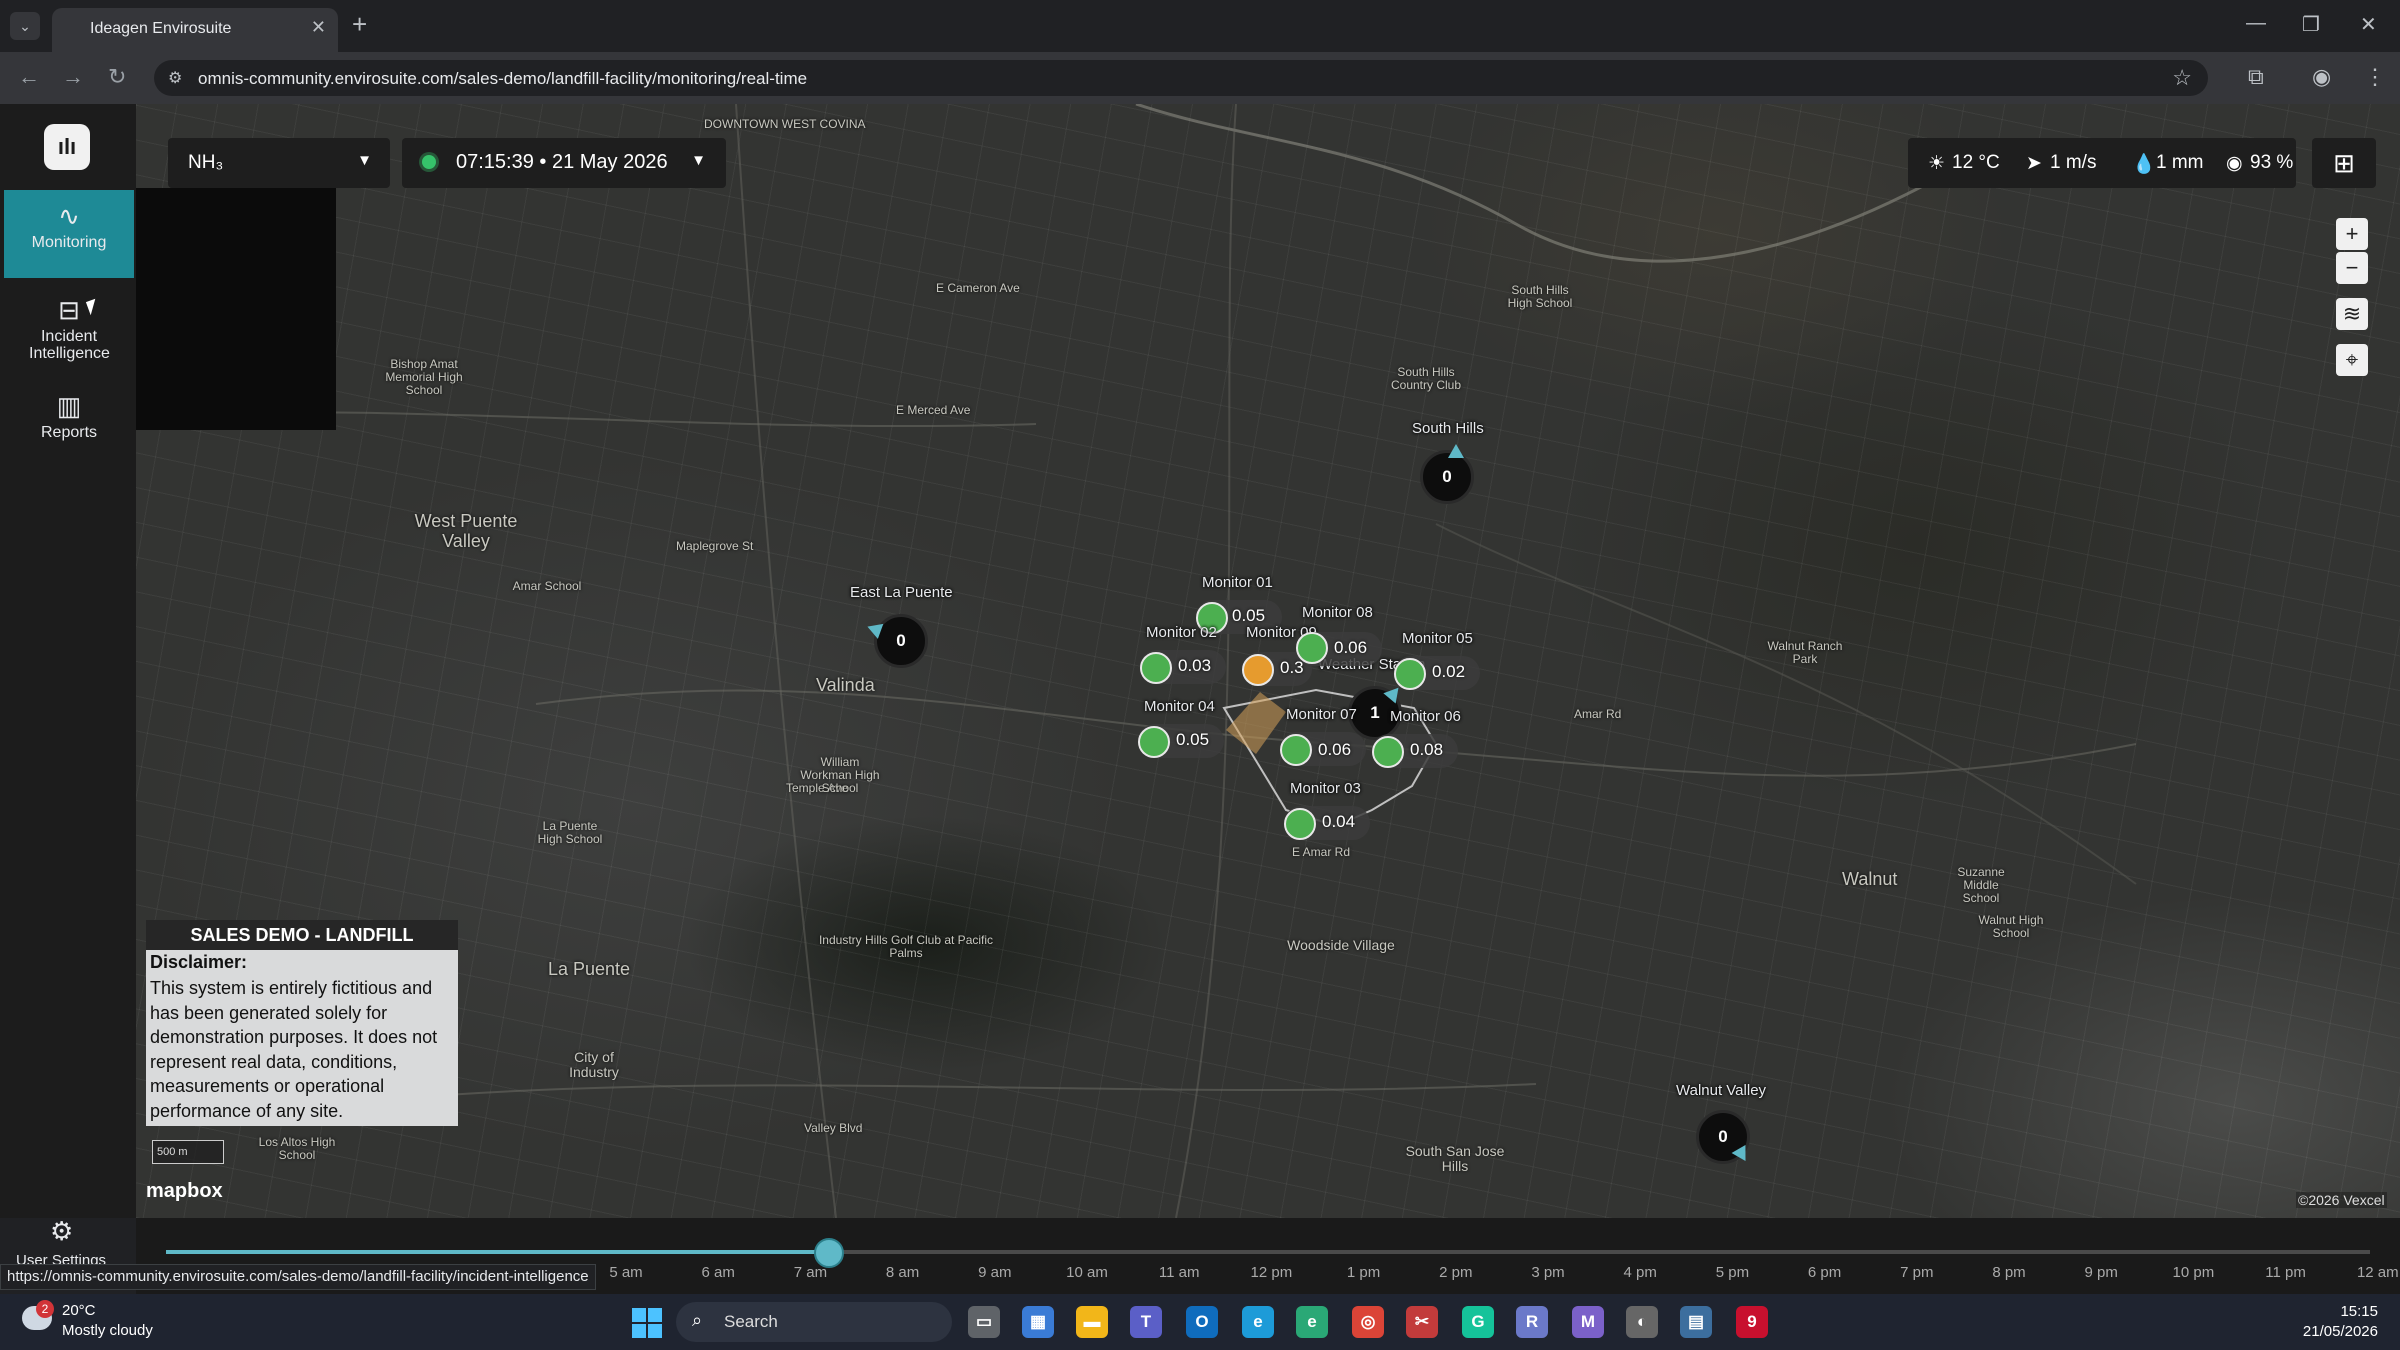 This screenshot has width=2400, height=1350. I want to click on zoom-out-button: −, so click(2352, 268).